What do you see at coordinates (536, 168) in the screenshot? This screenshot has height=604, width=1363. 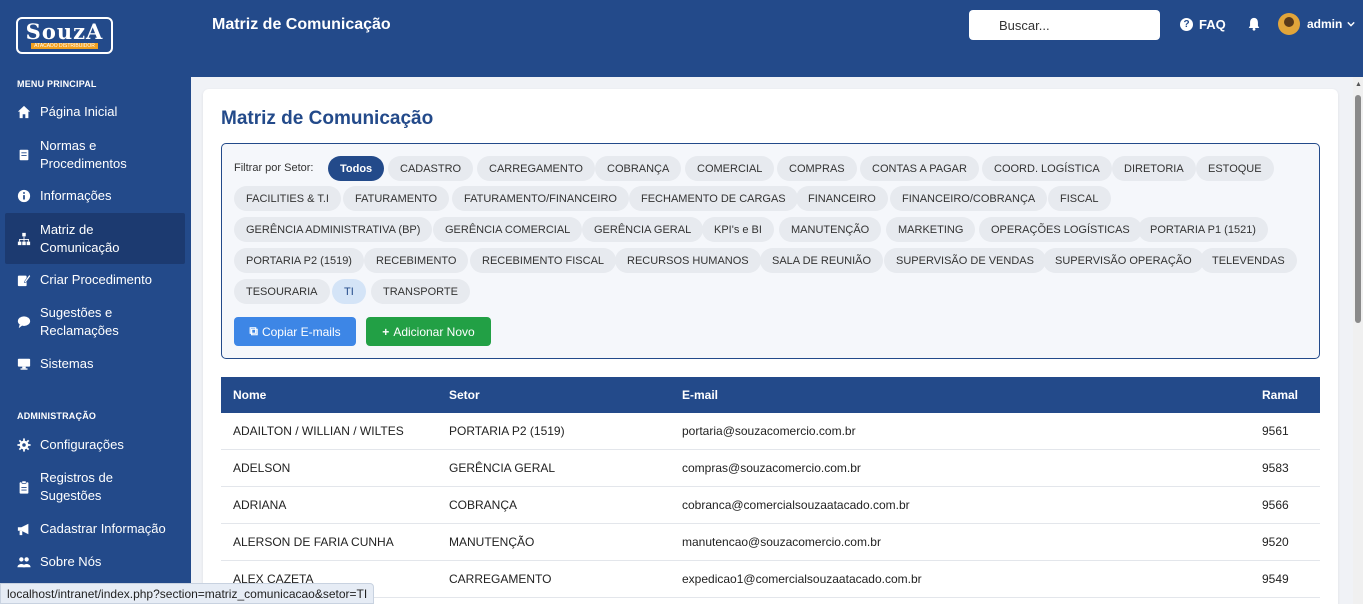 I see `chip-carregamento: CARREGAMENTO` at bounding box center [536, 168].